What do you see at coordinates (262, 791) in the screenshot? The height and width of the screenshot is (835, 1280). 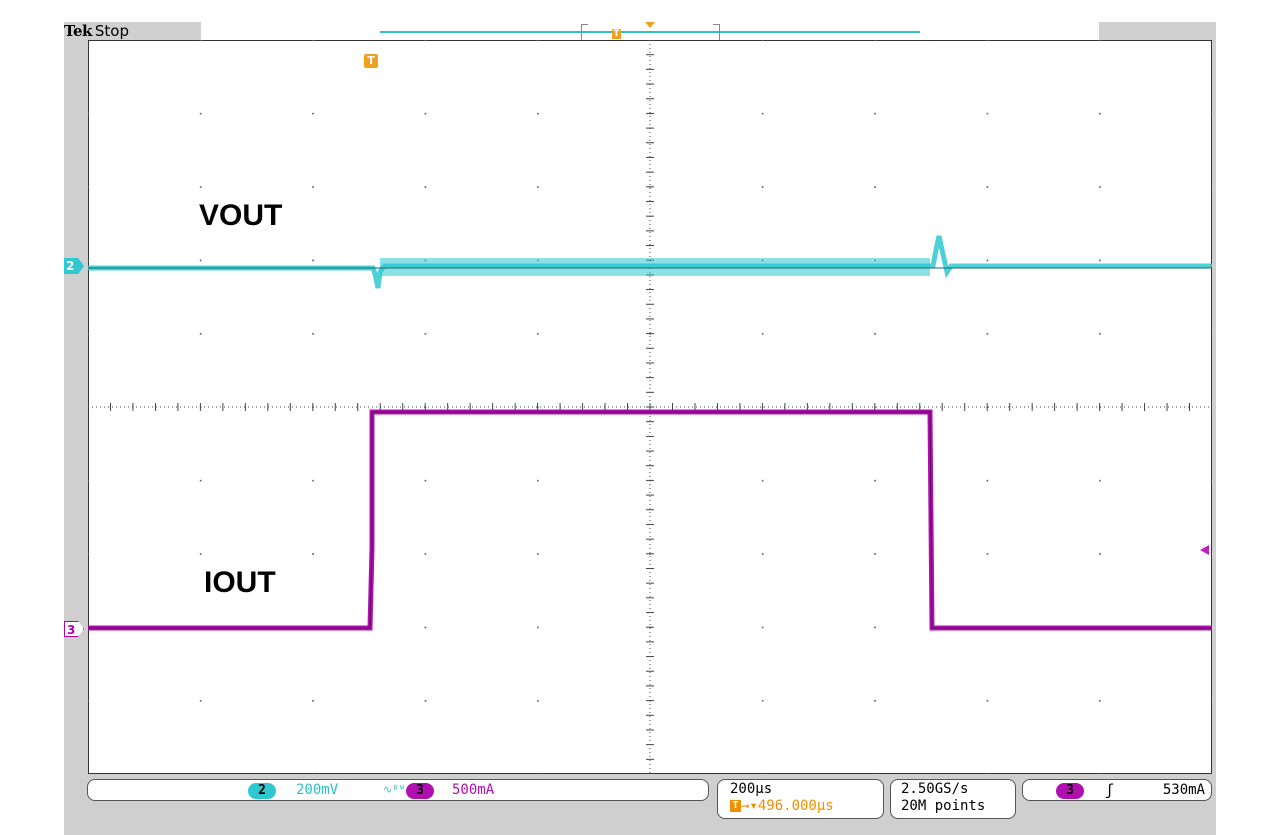 I see `ch2-badge: 2` at bounding box center [262, 791].